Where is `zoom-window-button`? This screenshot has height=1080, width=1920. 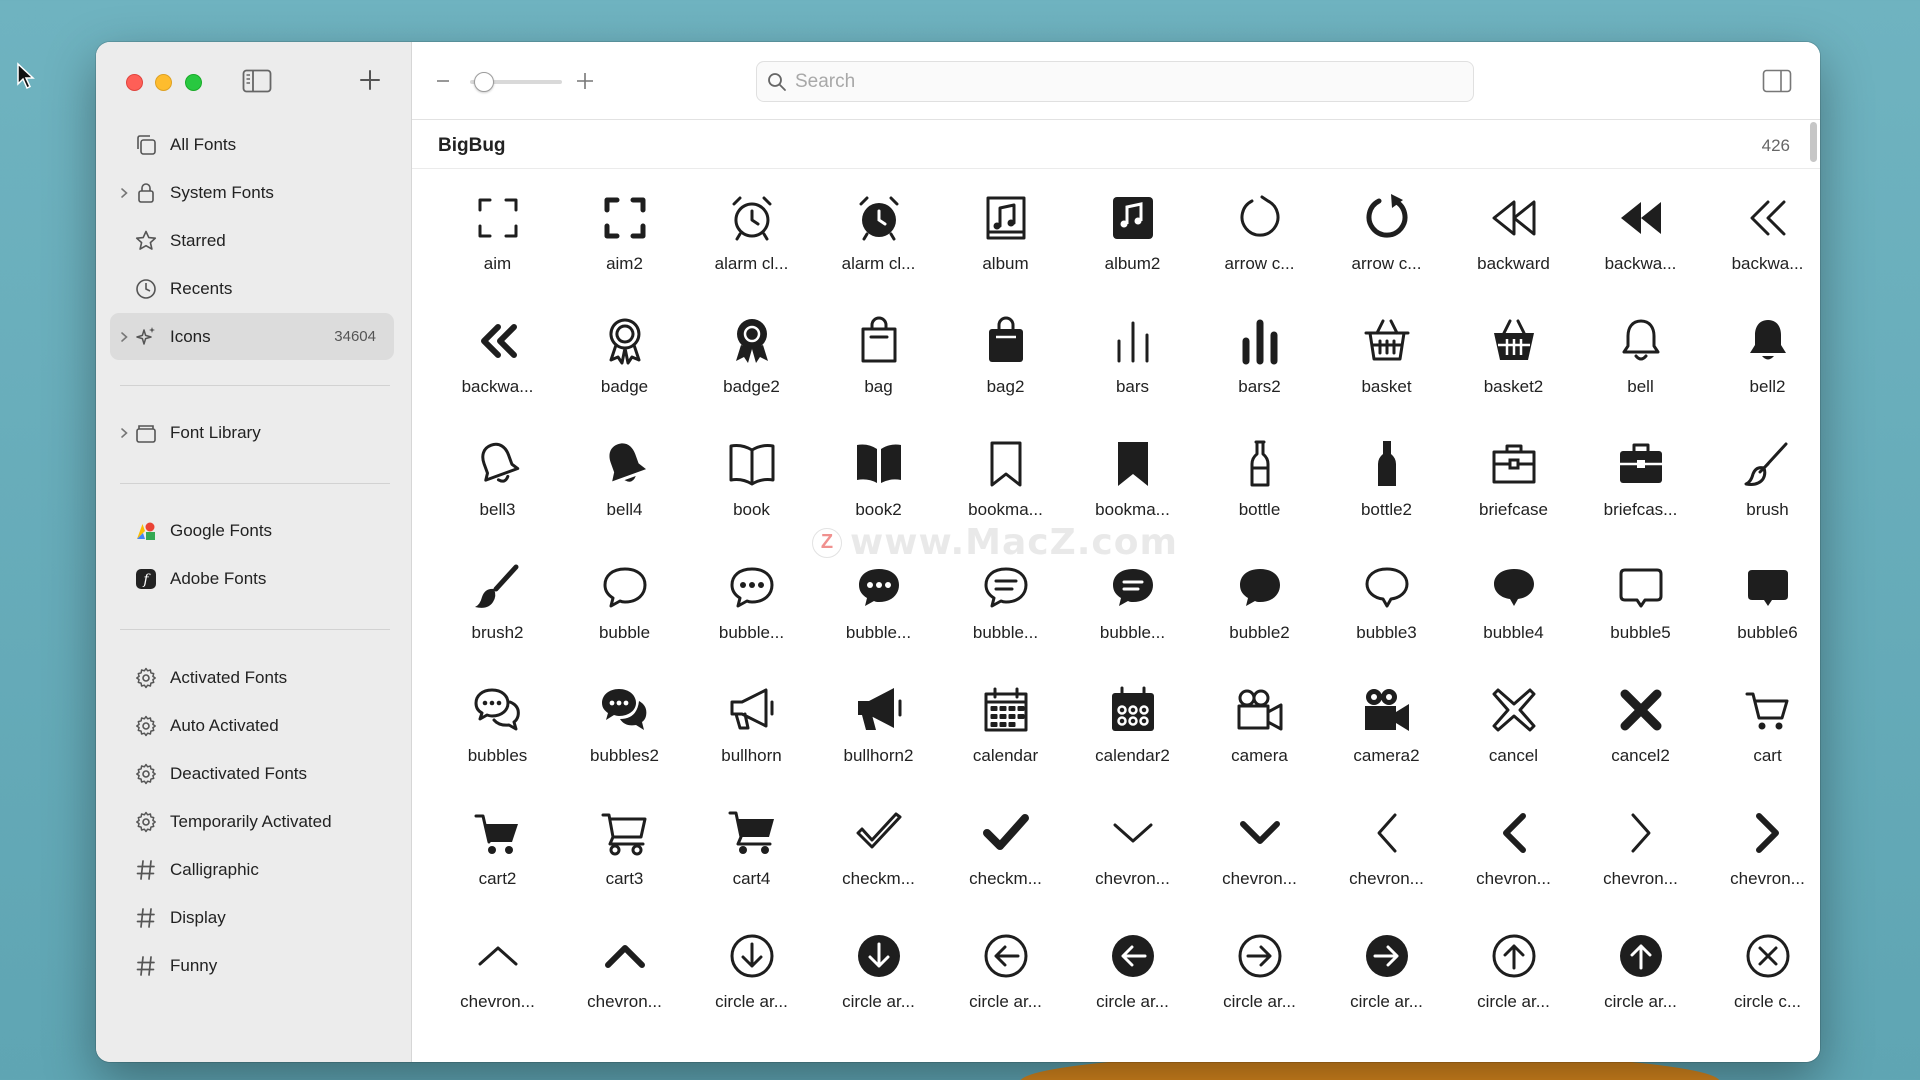 zoom-window-button is located at coordinates (193, 82).